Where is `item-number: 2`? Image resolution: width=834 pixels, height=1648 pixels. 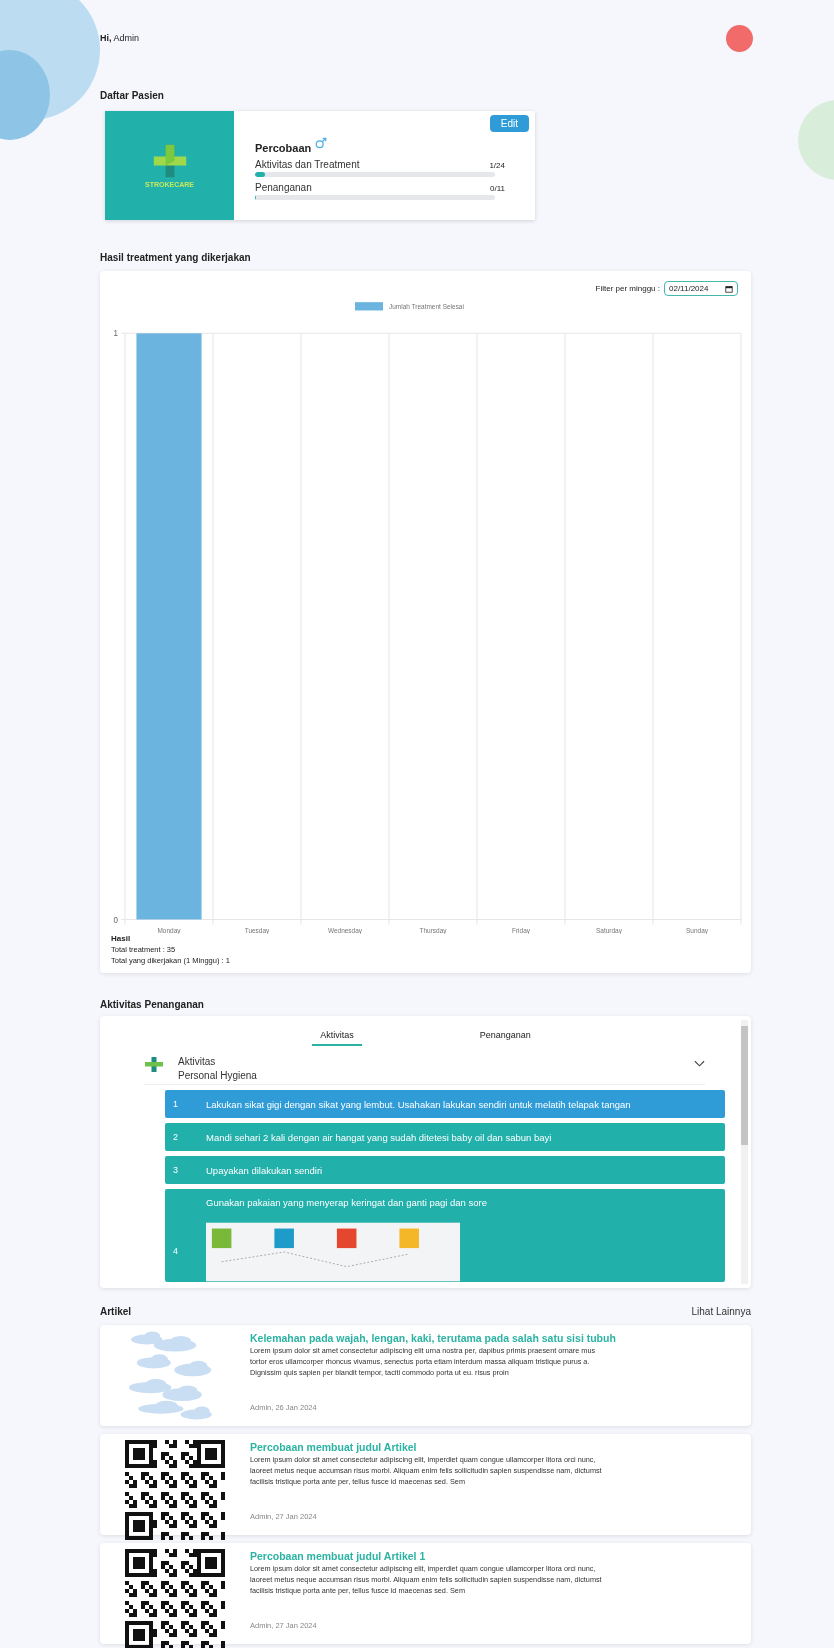 item-number: 2 is located at coordinates (175, 1137).